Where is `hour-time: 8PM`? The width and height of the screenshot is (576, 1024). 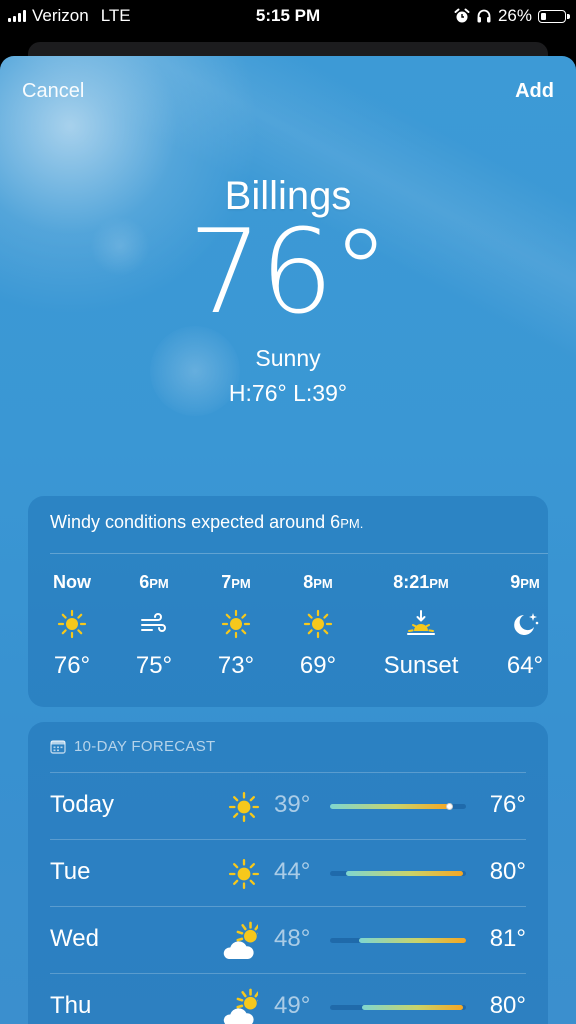 hour-time: 8PM is located at coordinates (318, 583).